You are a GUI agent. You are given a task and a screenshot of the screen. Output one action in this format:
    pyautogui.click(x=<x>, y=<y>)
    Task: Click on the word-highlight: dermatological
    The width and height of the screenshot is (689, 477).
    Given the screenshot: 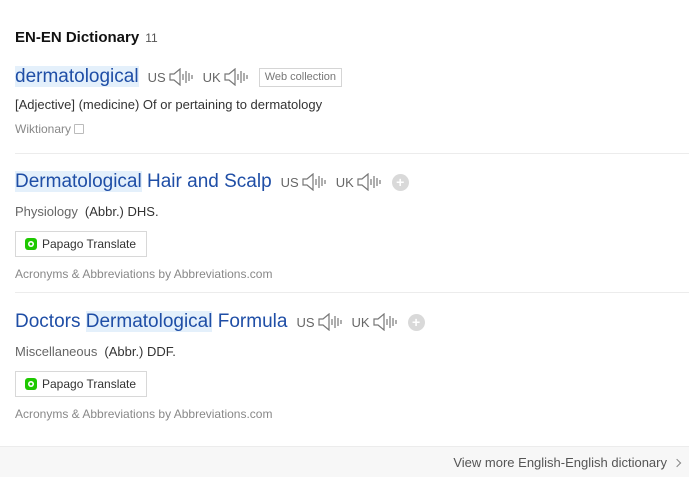 What is the action you would take?
    pyautogui.click(x=77, y=76)
    